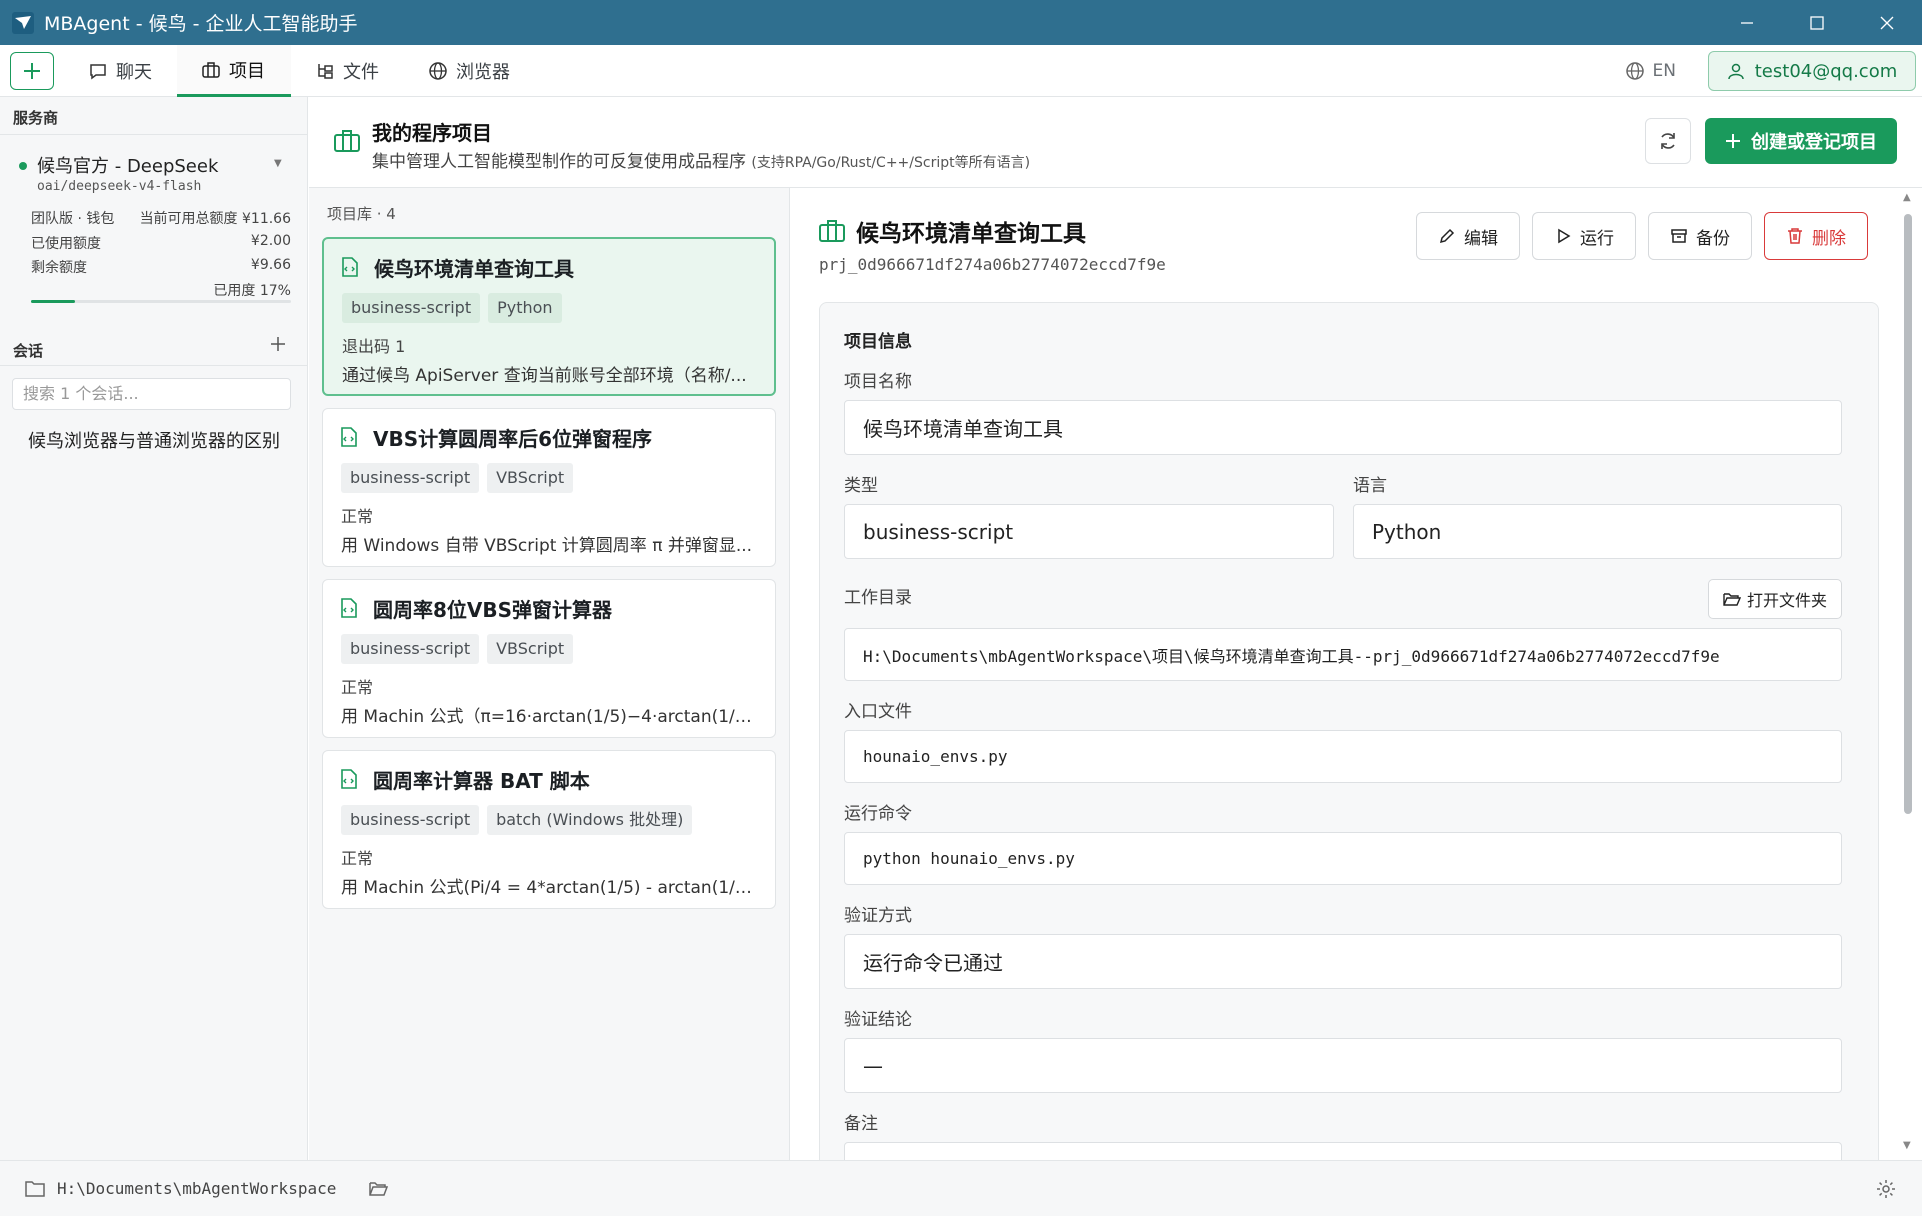  What do you see at coordinates (278, 344) in the screenshot?
I see `add-session-icon` at bounding box center [278, 344].